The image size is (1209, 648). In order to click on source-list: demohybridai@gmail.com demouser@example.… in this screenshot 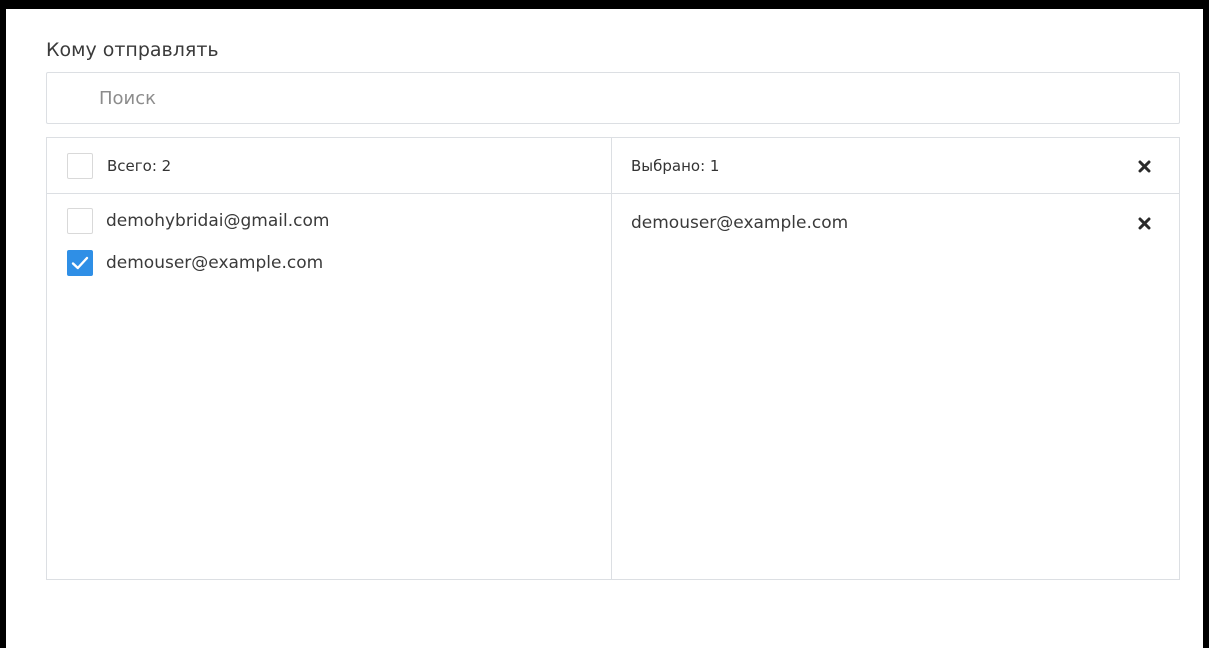, I will do `click(329, 239)`.